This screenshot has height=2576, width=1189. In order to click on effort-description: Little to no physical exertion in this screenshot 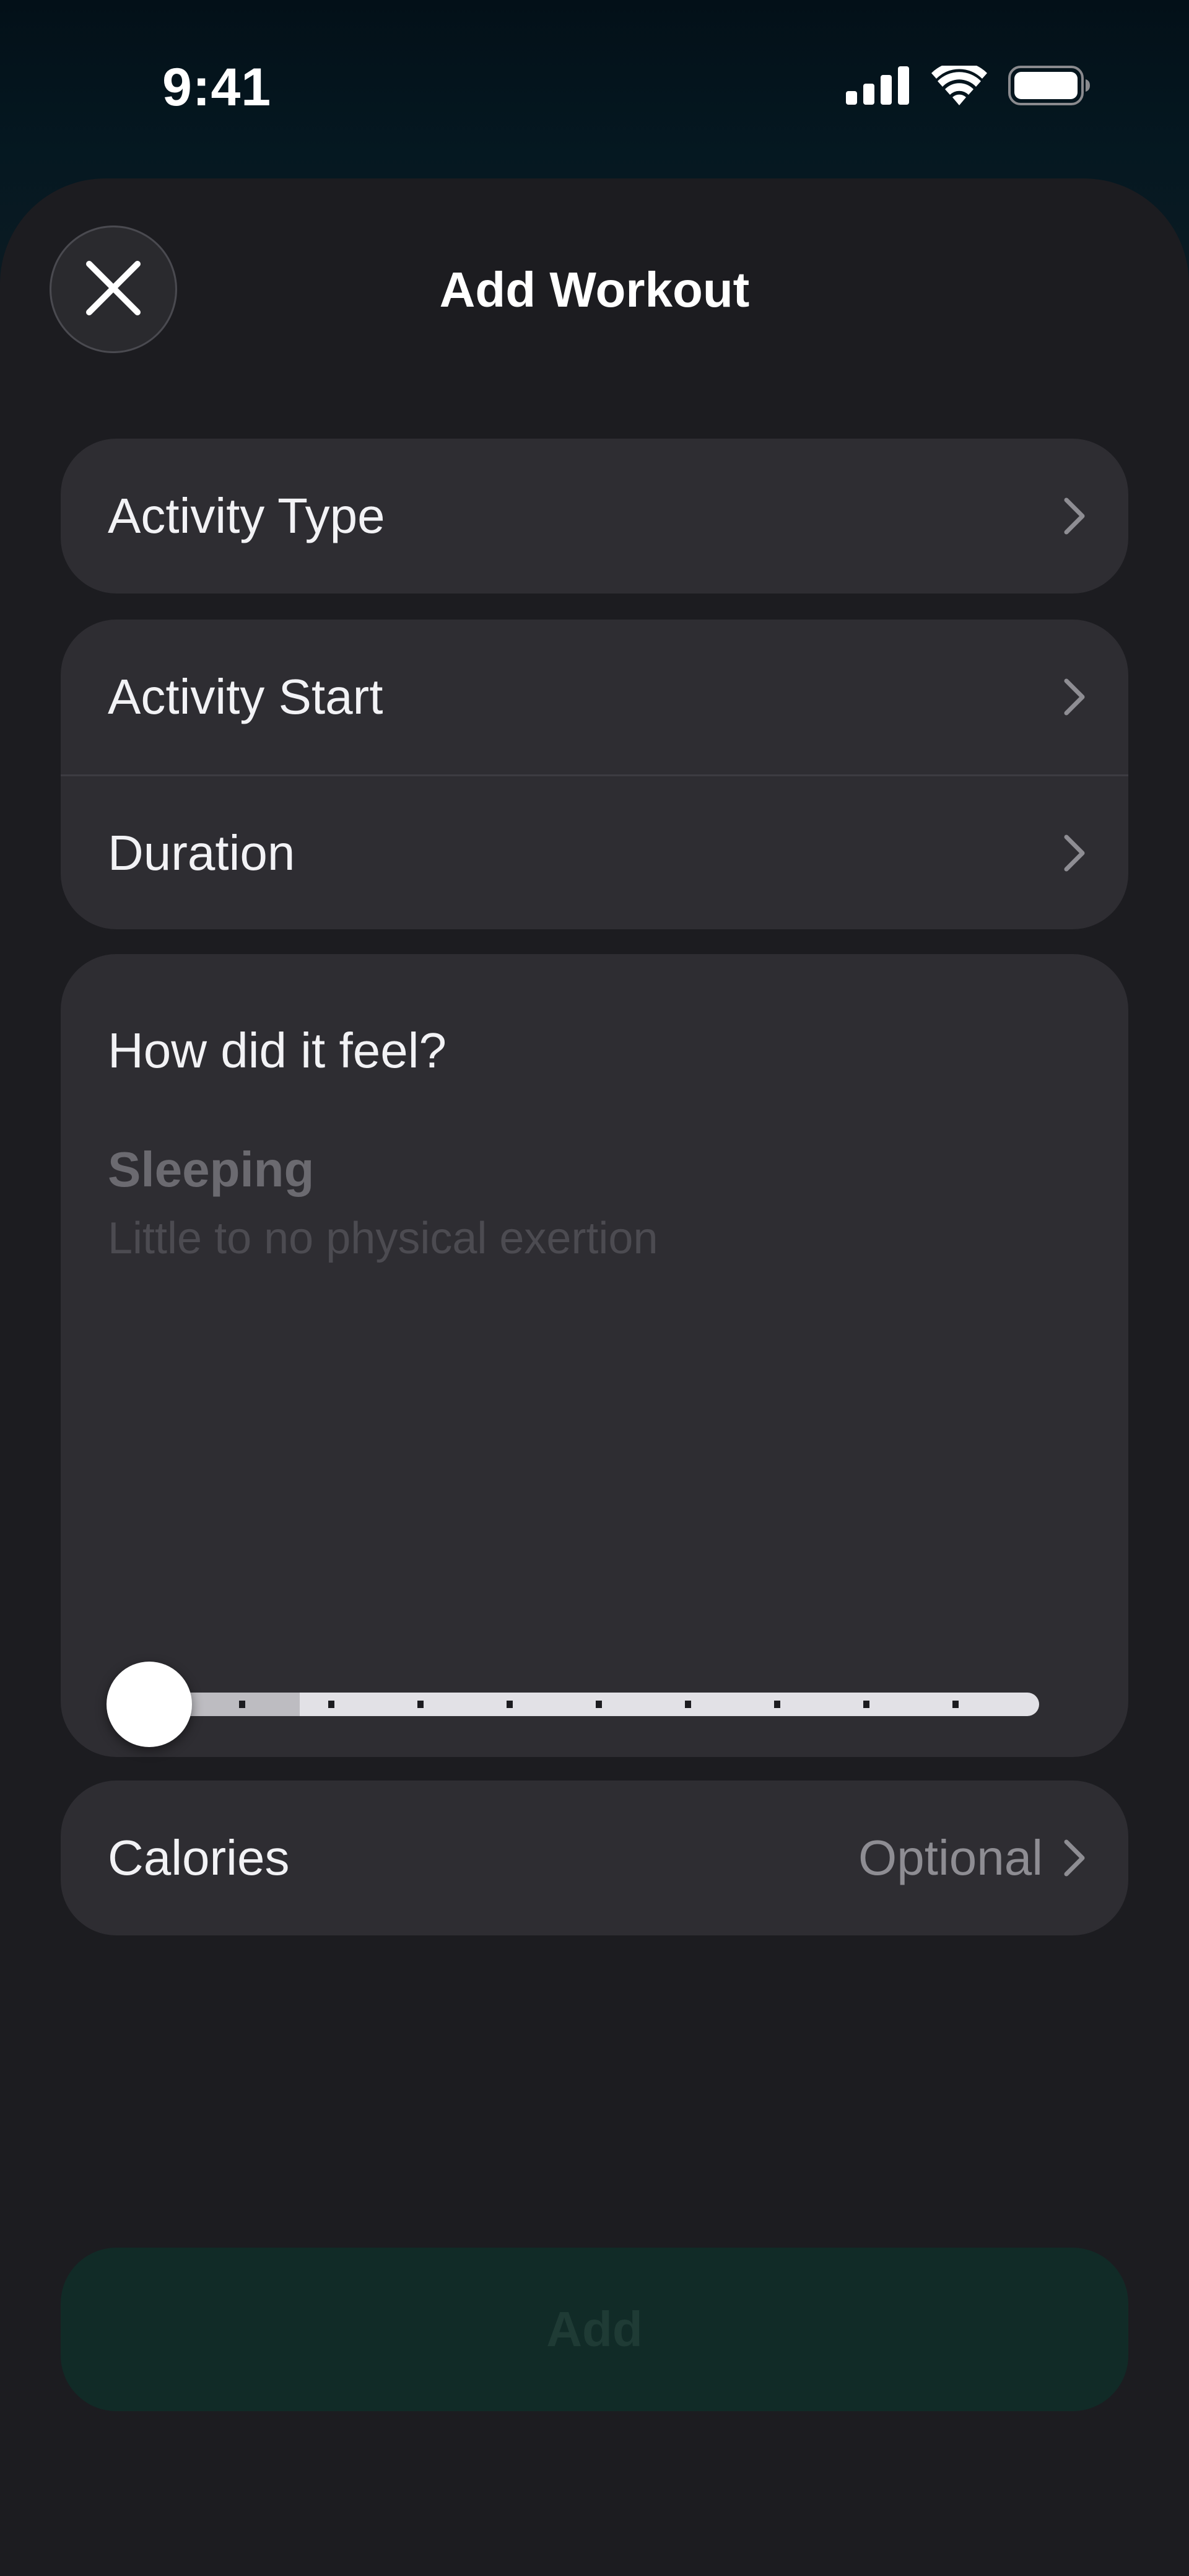, I will do `click(383, 1238)`.